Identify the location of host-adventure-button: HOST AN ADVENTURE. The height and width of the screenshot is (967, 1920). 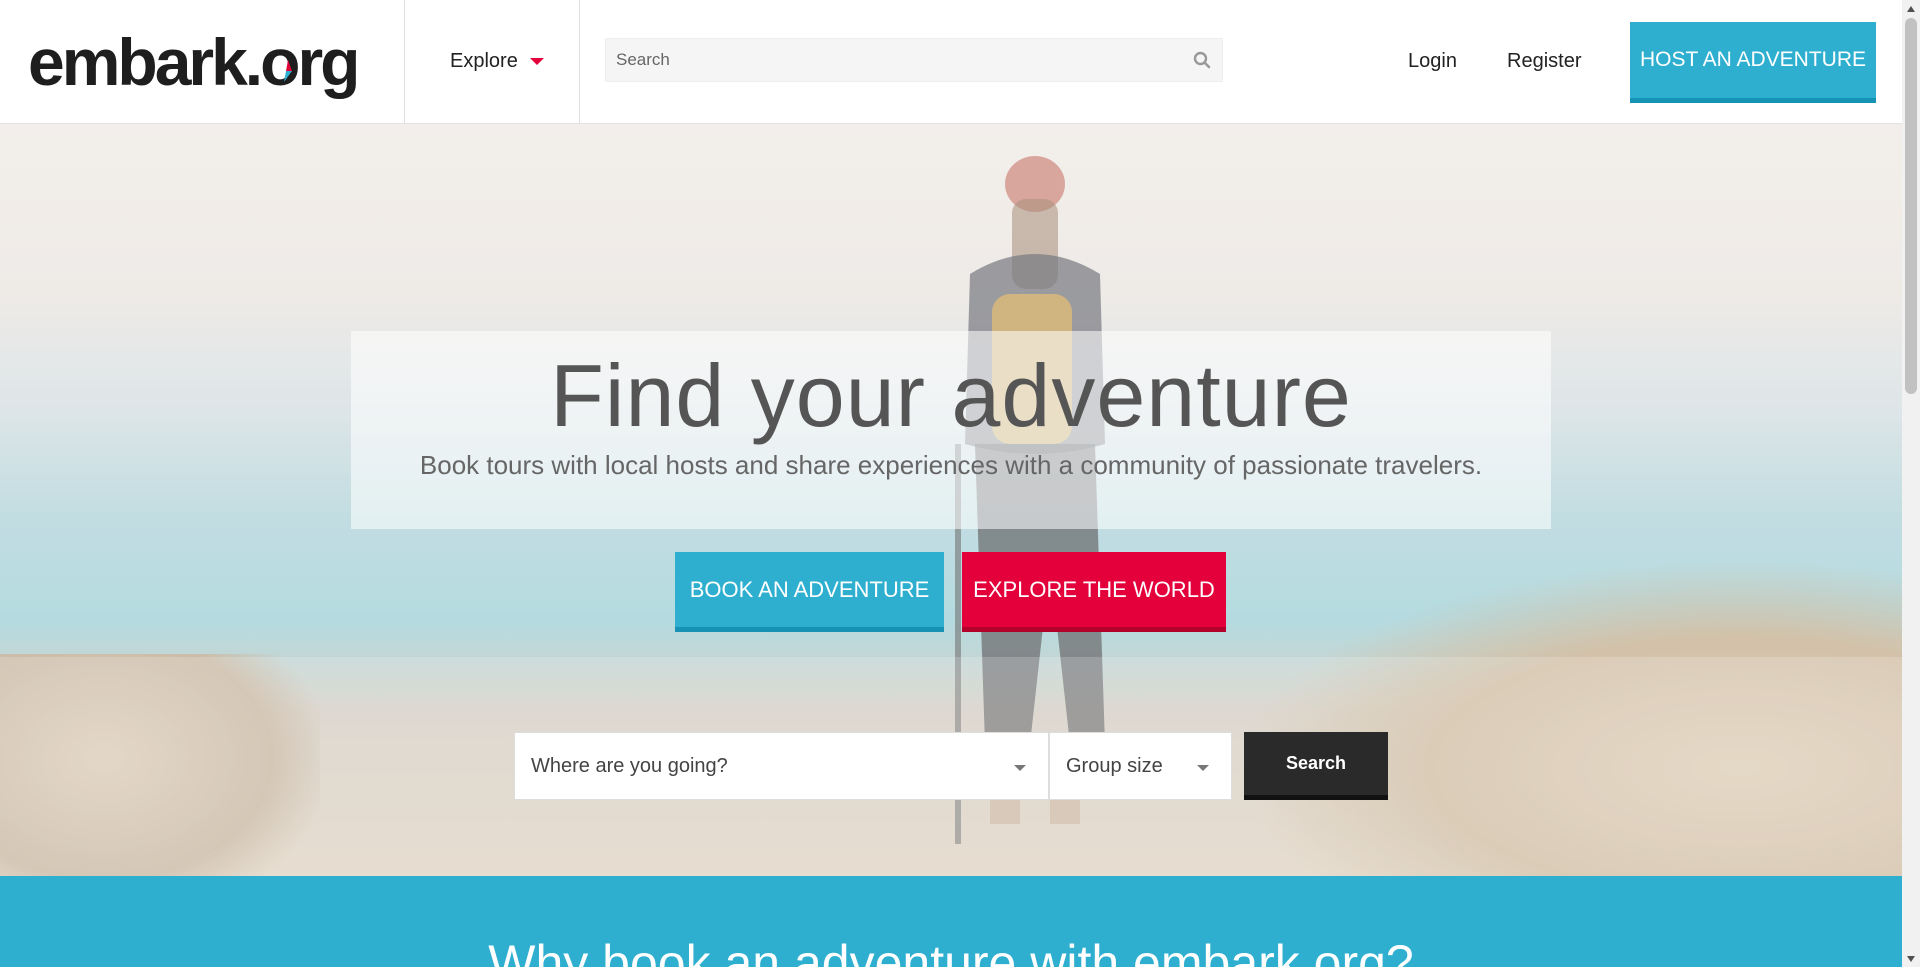
(1753, 62).